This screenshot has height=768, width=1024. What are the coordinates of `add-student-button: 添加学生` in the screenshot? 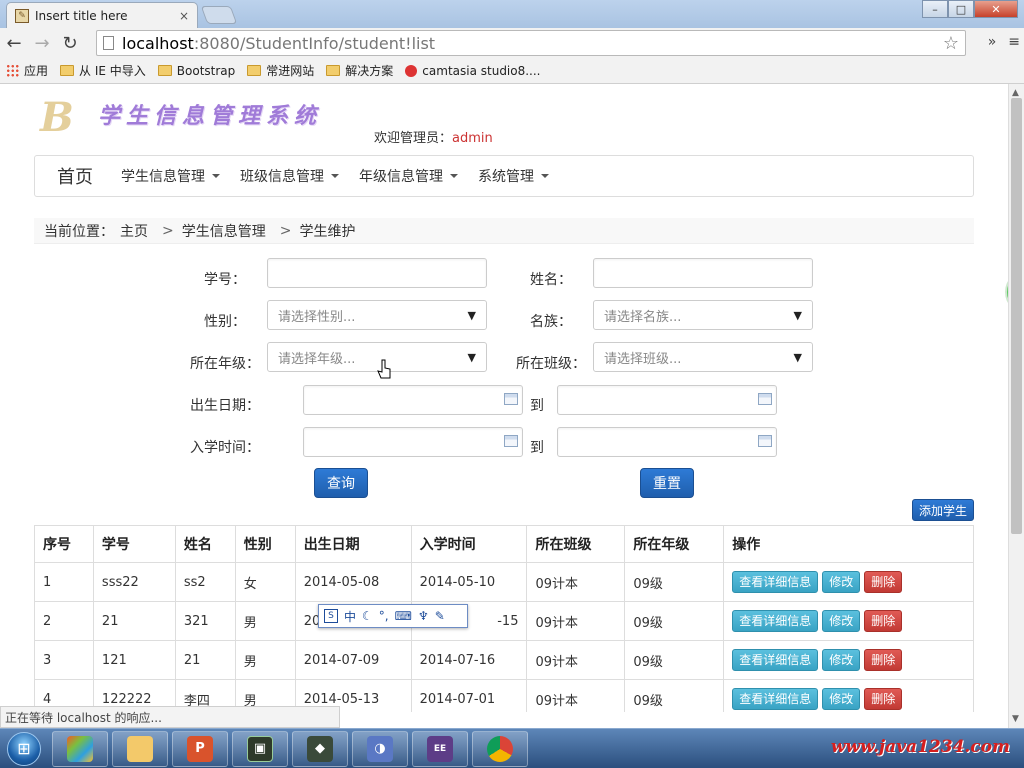 It's located at (943, 510).